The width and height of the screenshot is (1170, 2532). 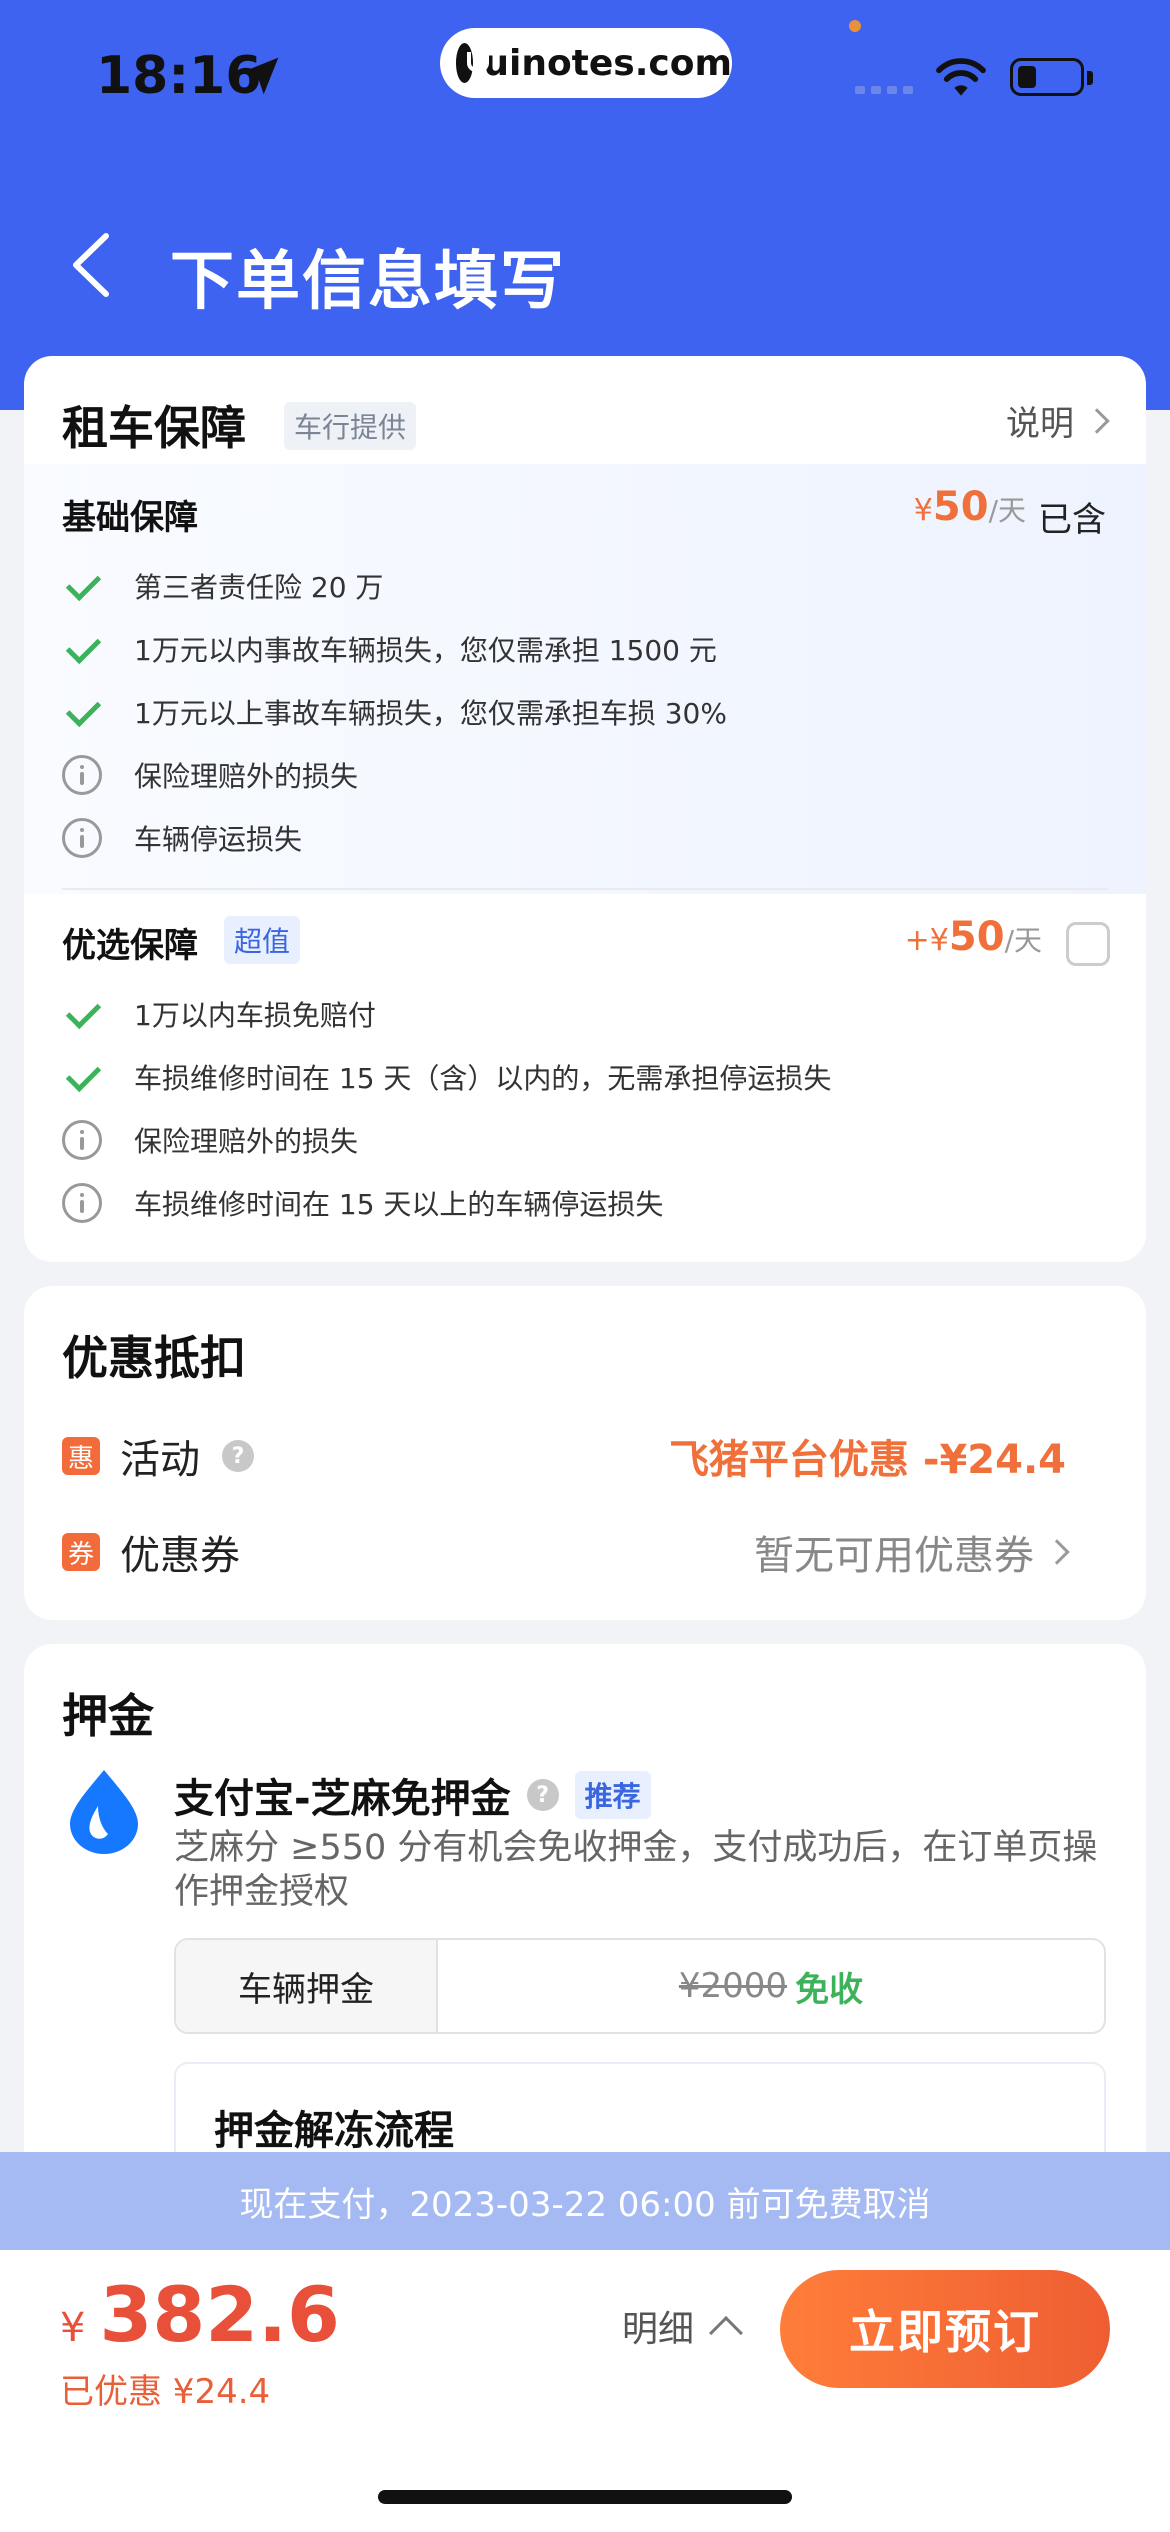 What do you see at coordinates (342, 1799) in the screenshot?
I see `deposit-method-label: 支付宝-芝麻免押金` at bounding box center [342, 1799].